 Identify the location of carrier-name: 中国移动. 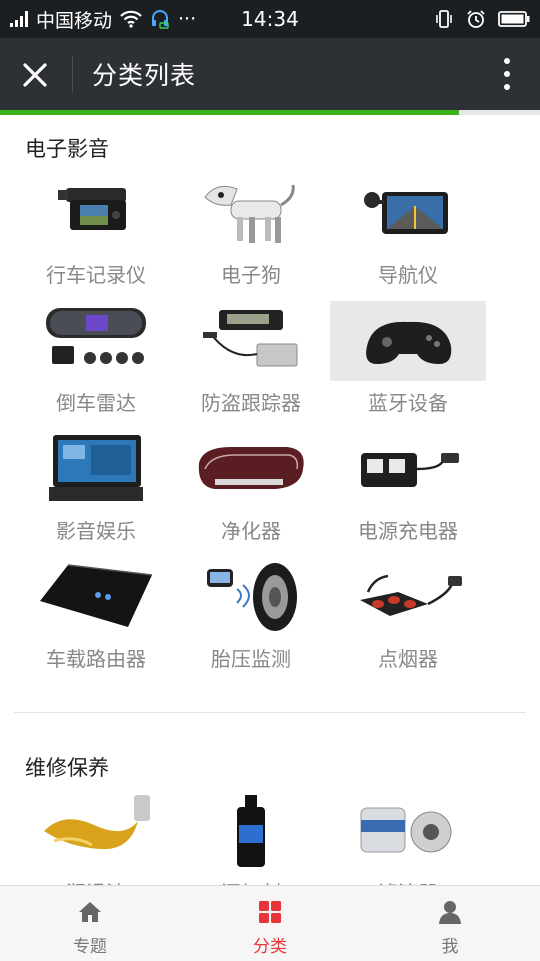
(74, 20).